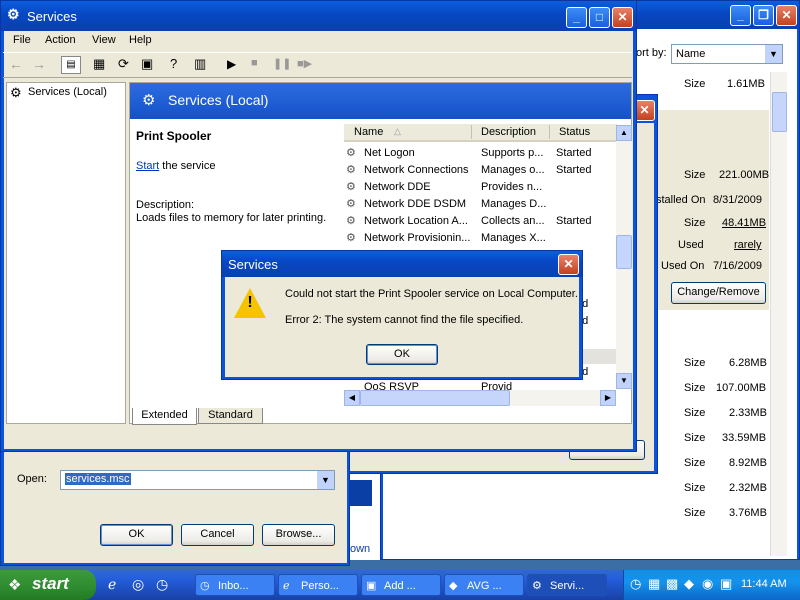 The image size is (800, 600). I want to click on start-button: ❖ start, so click(48, 585).